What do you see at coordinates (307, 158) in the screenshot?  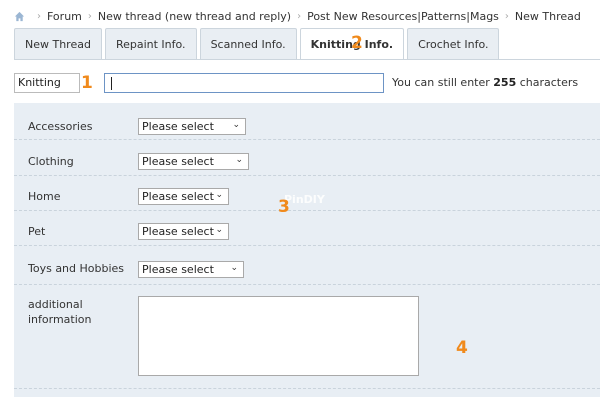 I see `form-row-clothing: Clothing Please select ⌄` at bounding box center [307, 158].